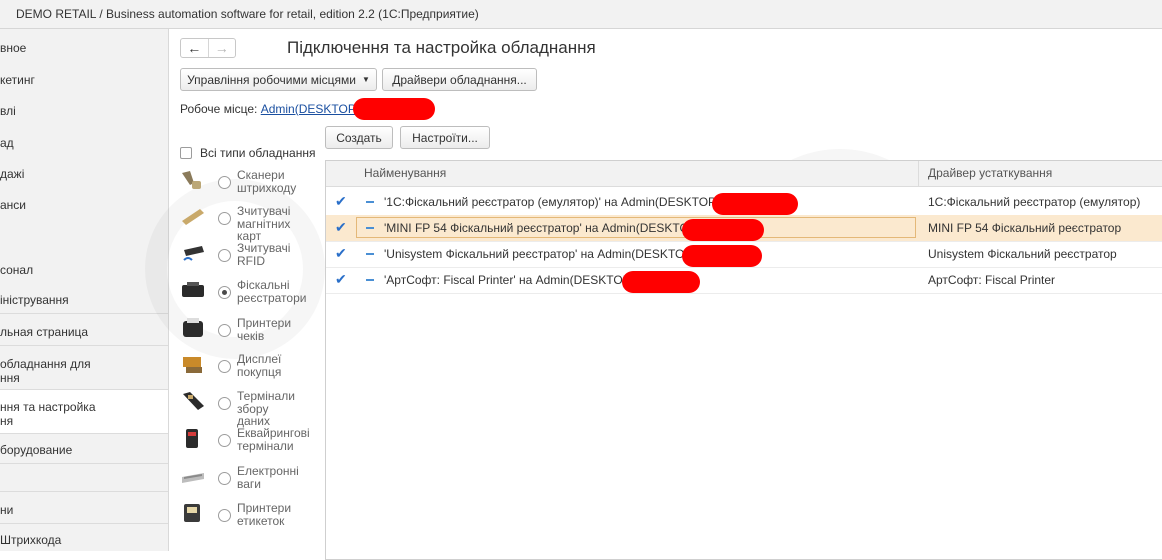 This screenshot has height=560, width=1162. What do you see at coordinates (1034, 202) in the screenshot?
I see `row-driver: 1С:Фіскальний реєстратор (емулятор)` at bounding box center [1034, 202].